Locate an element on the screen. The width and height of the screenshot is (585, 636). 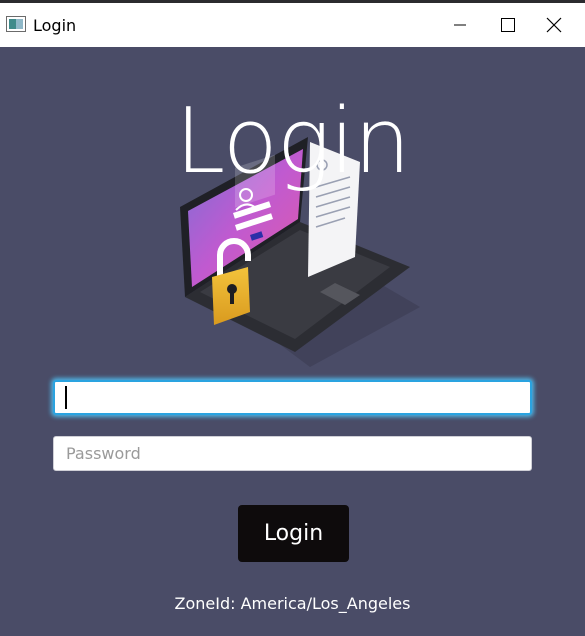
login-button: Login is located at coordinates (293, 533).